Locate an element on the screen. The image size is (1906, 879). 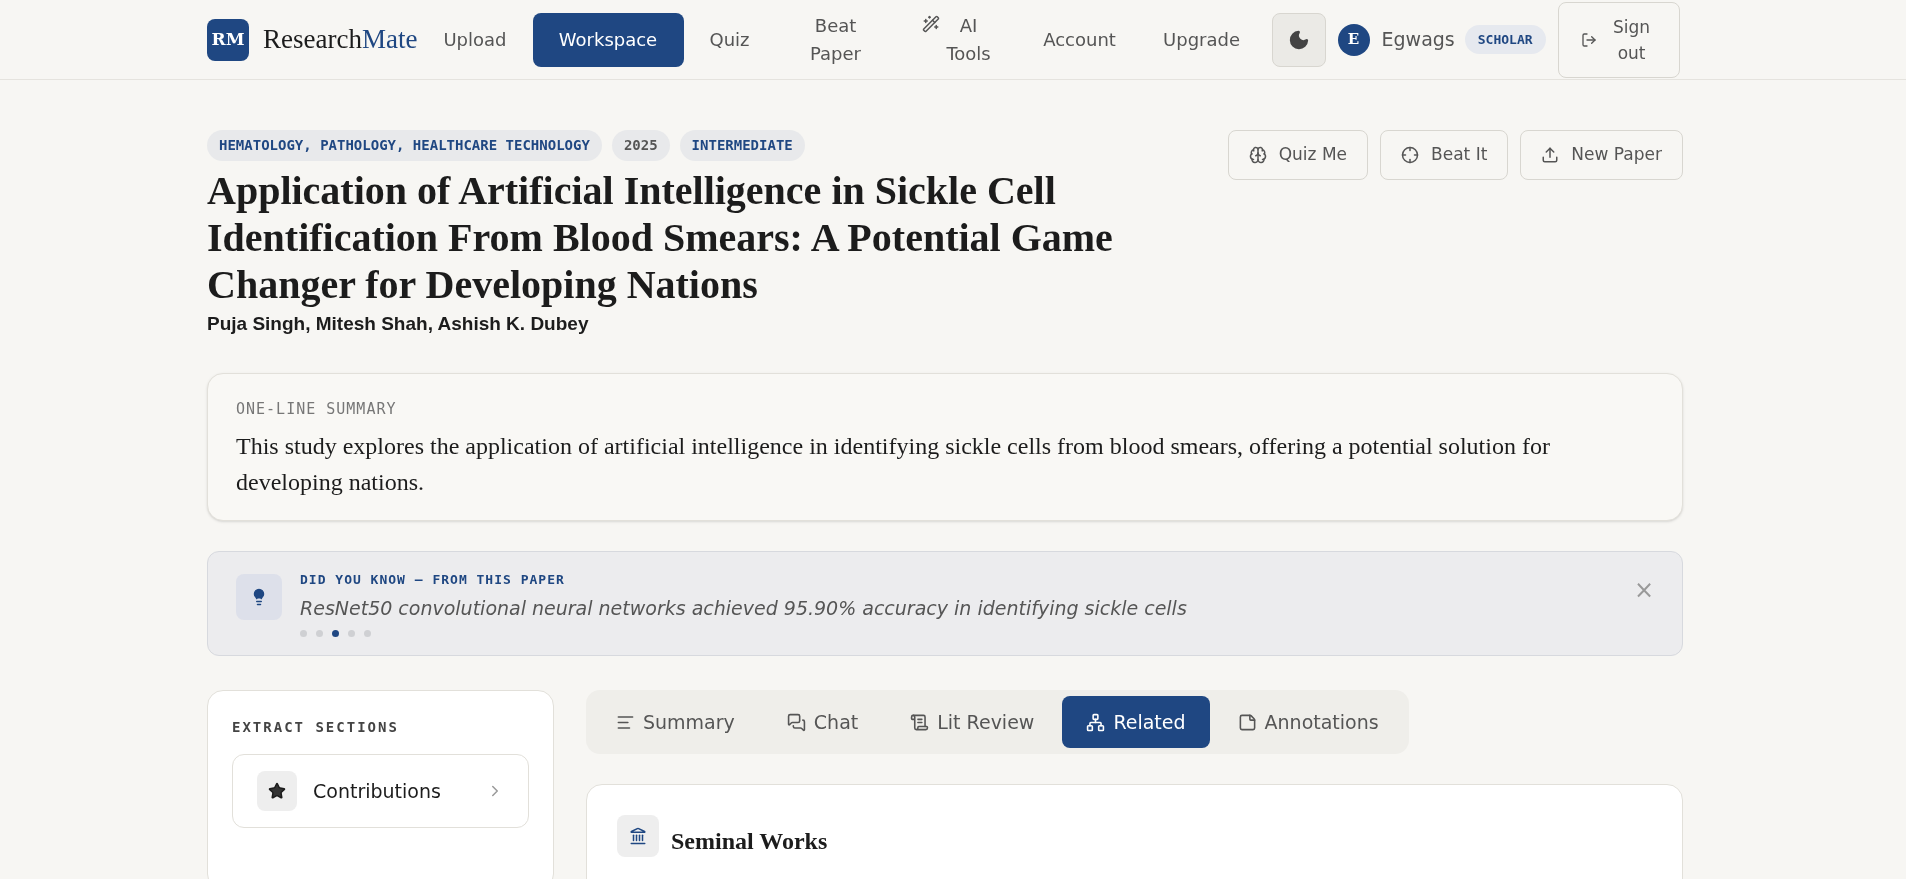
theme-toggle-button is located at coordinates (1298, 39).